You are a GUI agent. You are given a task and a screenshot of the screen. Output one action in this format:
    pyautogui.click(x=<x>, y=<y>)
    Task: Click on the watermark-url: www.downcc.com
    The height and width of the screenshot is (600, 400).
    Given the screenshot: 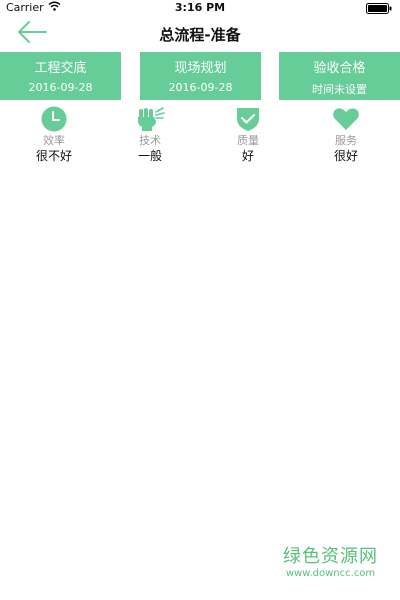 What is the action you would take?
    pyautogui.click(x=330, y=573)
    